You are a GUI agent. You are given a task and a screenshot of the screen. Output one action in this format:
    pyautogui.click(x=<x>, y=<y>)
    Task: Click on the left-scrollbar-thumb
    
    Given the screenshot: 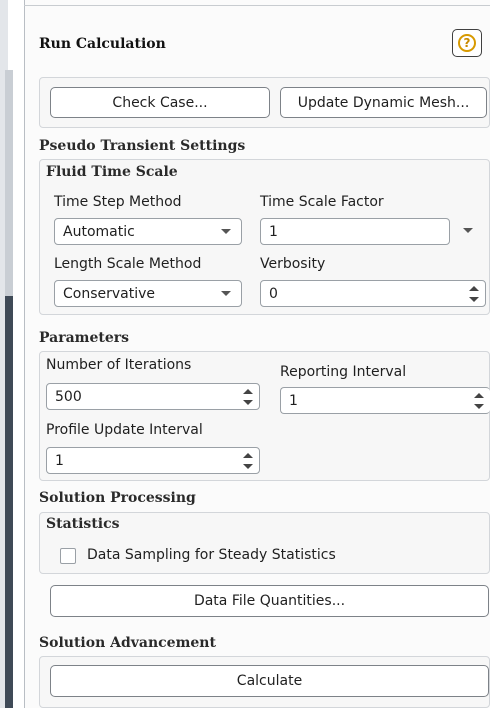 What is the action you would take?
    pyautogui.click(x=9, y=502)
    